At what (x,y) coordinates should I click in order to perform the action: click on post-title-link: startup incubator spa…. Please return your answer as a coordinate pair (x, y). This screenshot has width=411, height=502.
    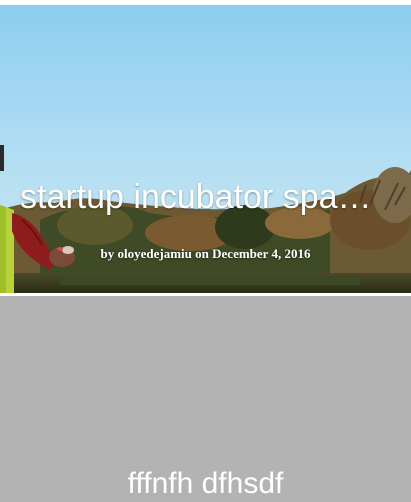
    Looking at the image, I should click on (206, 197).